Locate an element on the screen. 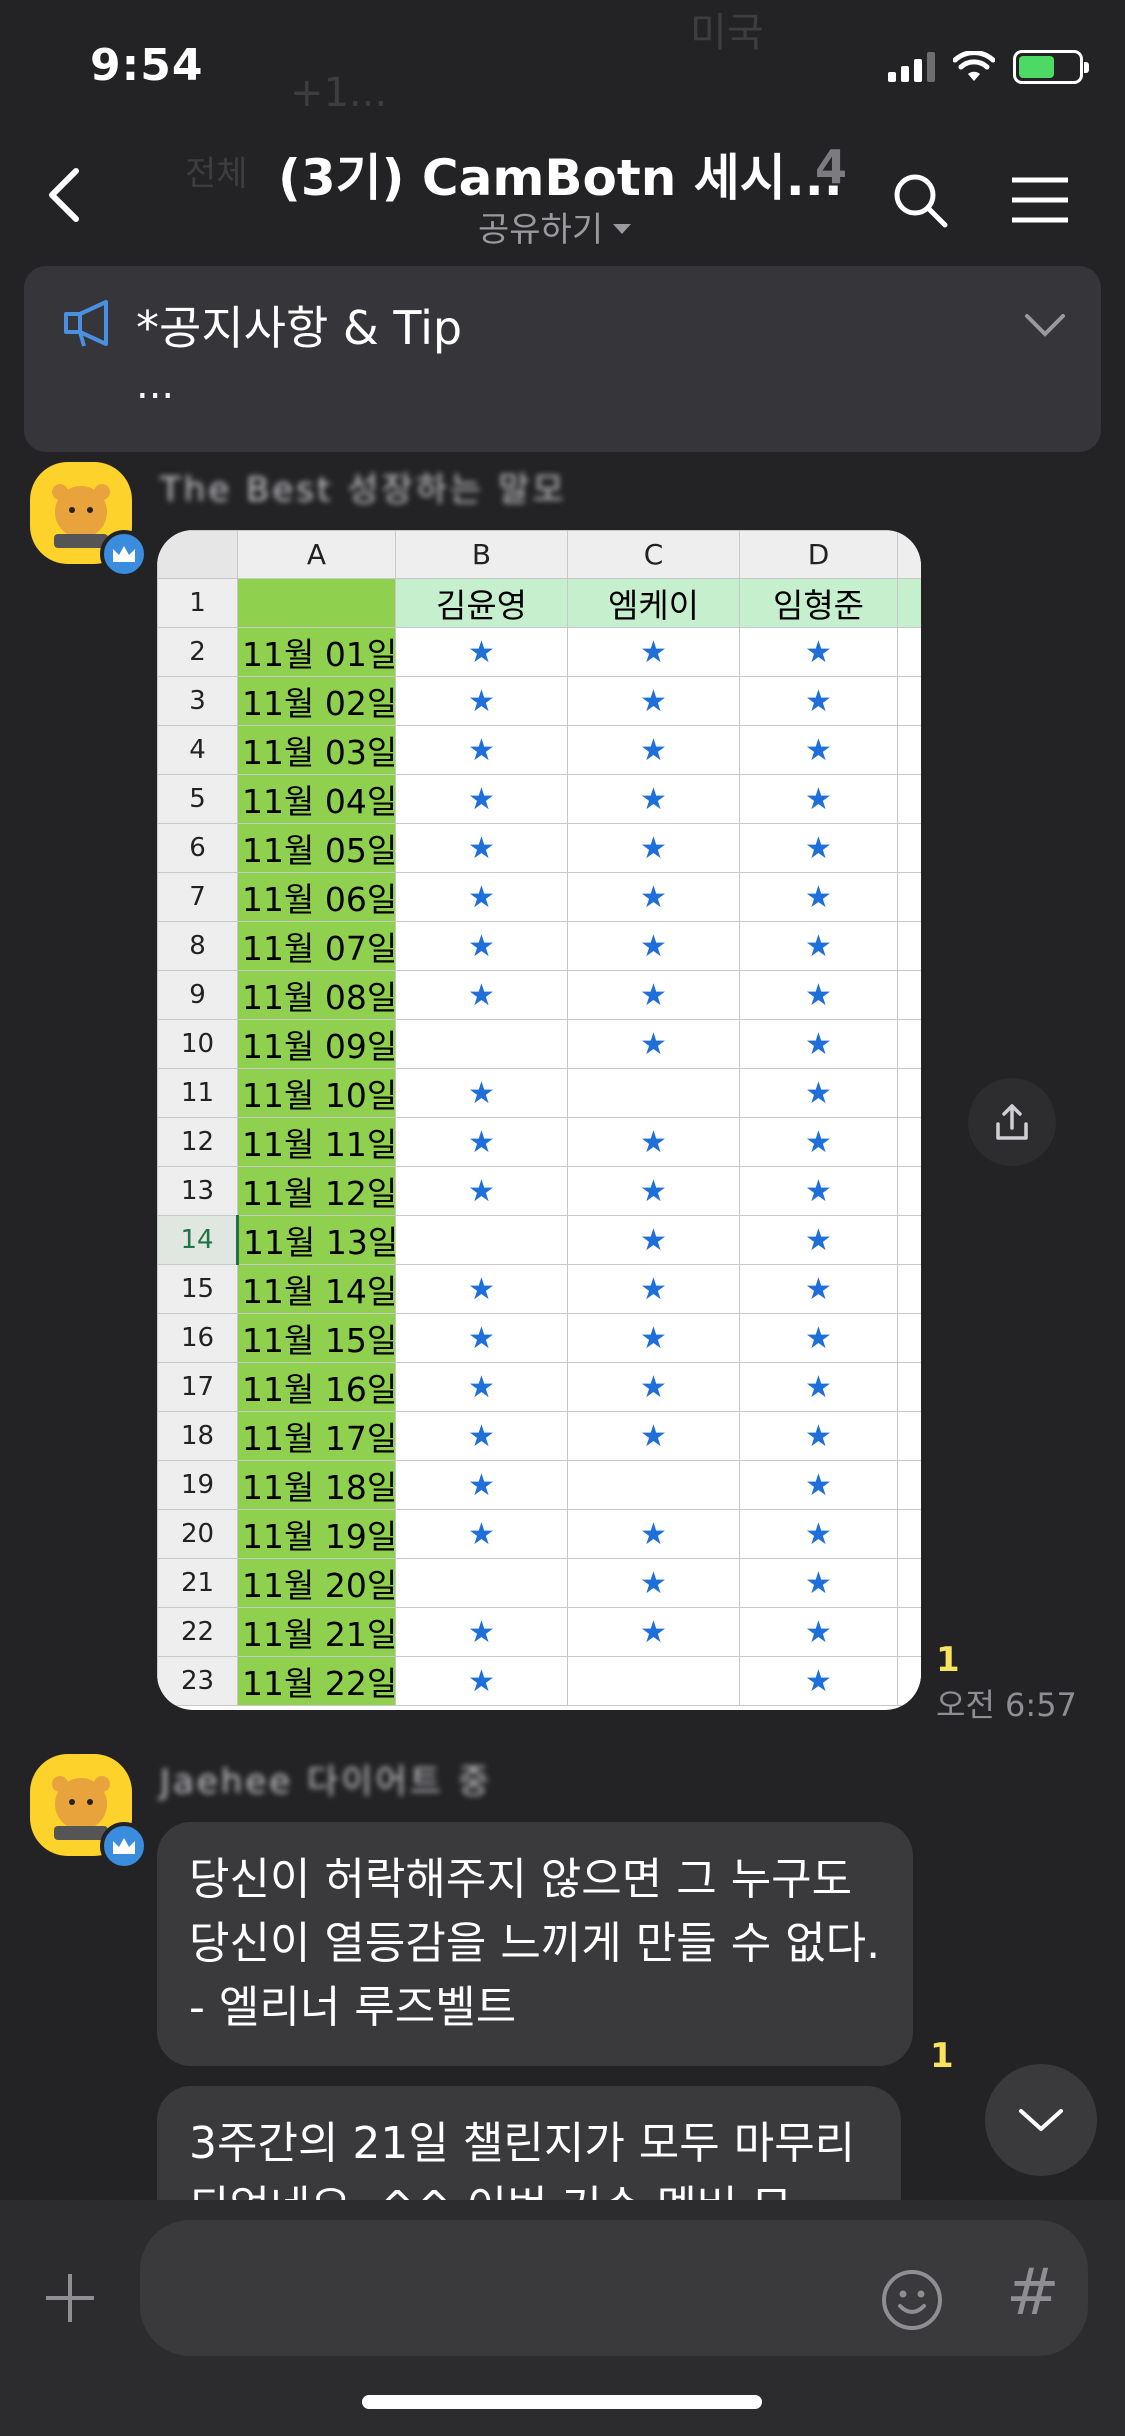 This screenshot has width=1125, height=2436. share-label: 공유하기 is located at coordinates (541, 230).